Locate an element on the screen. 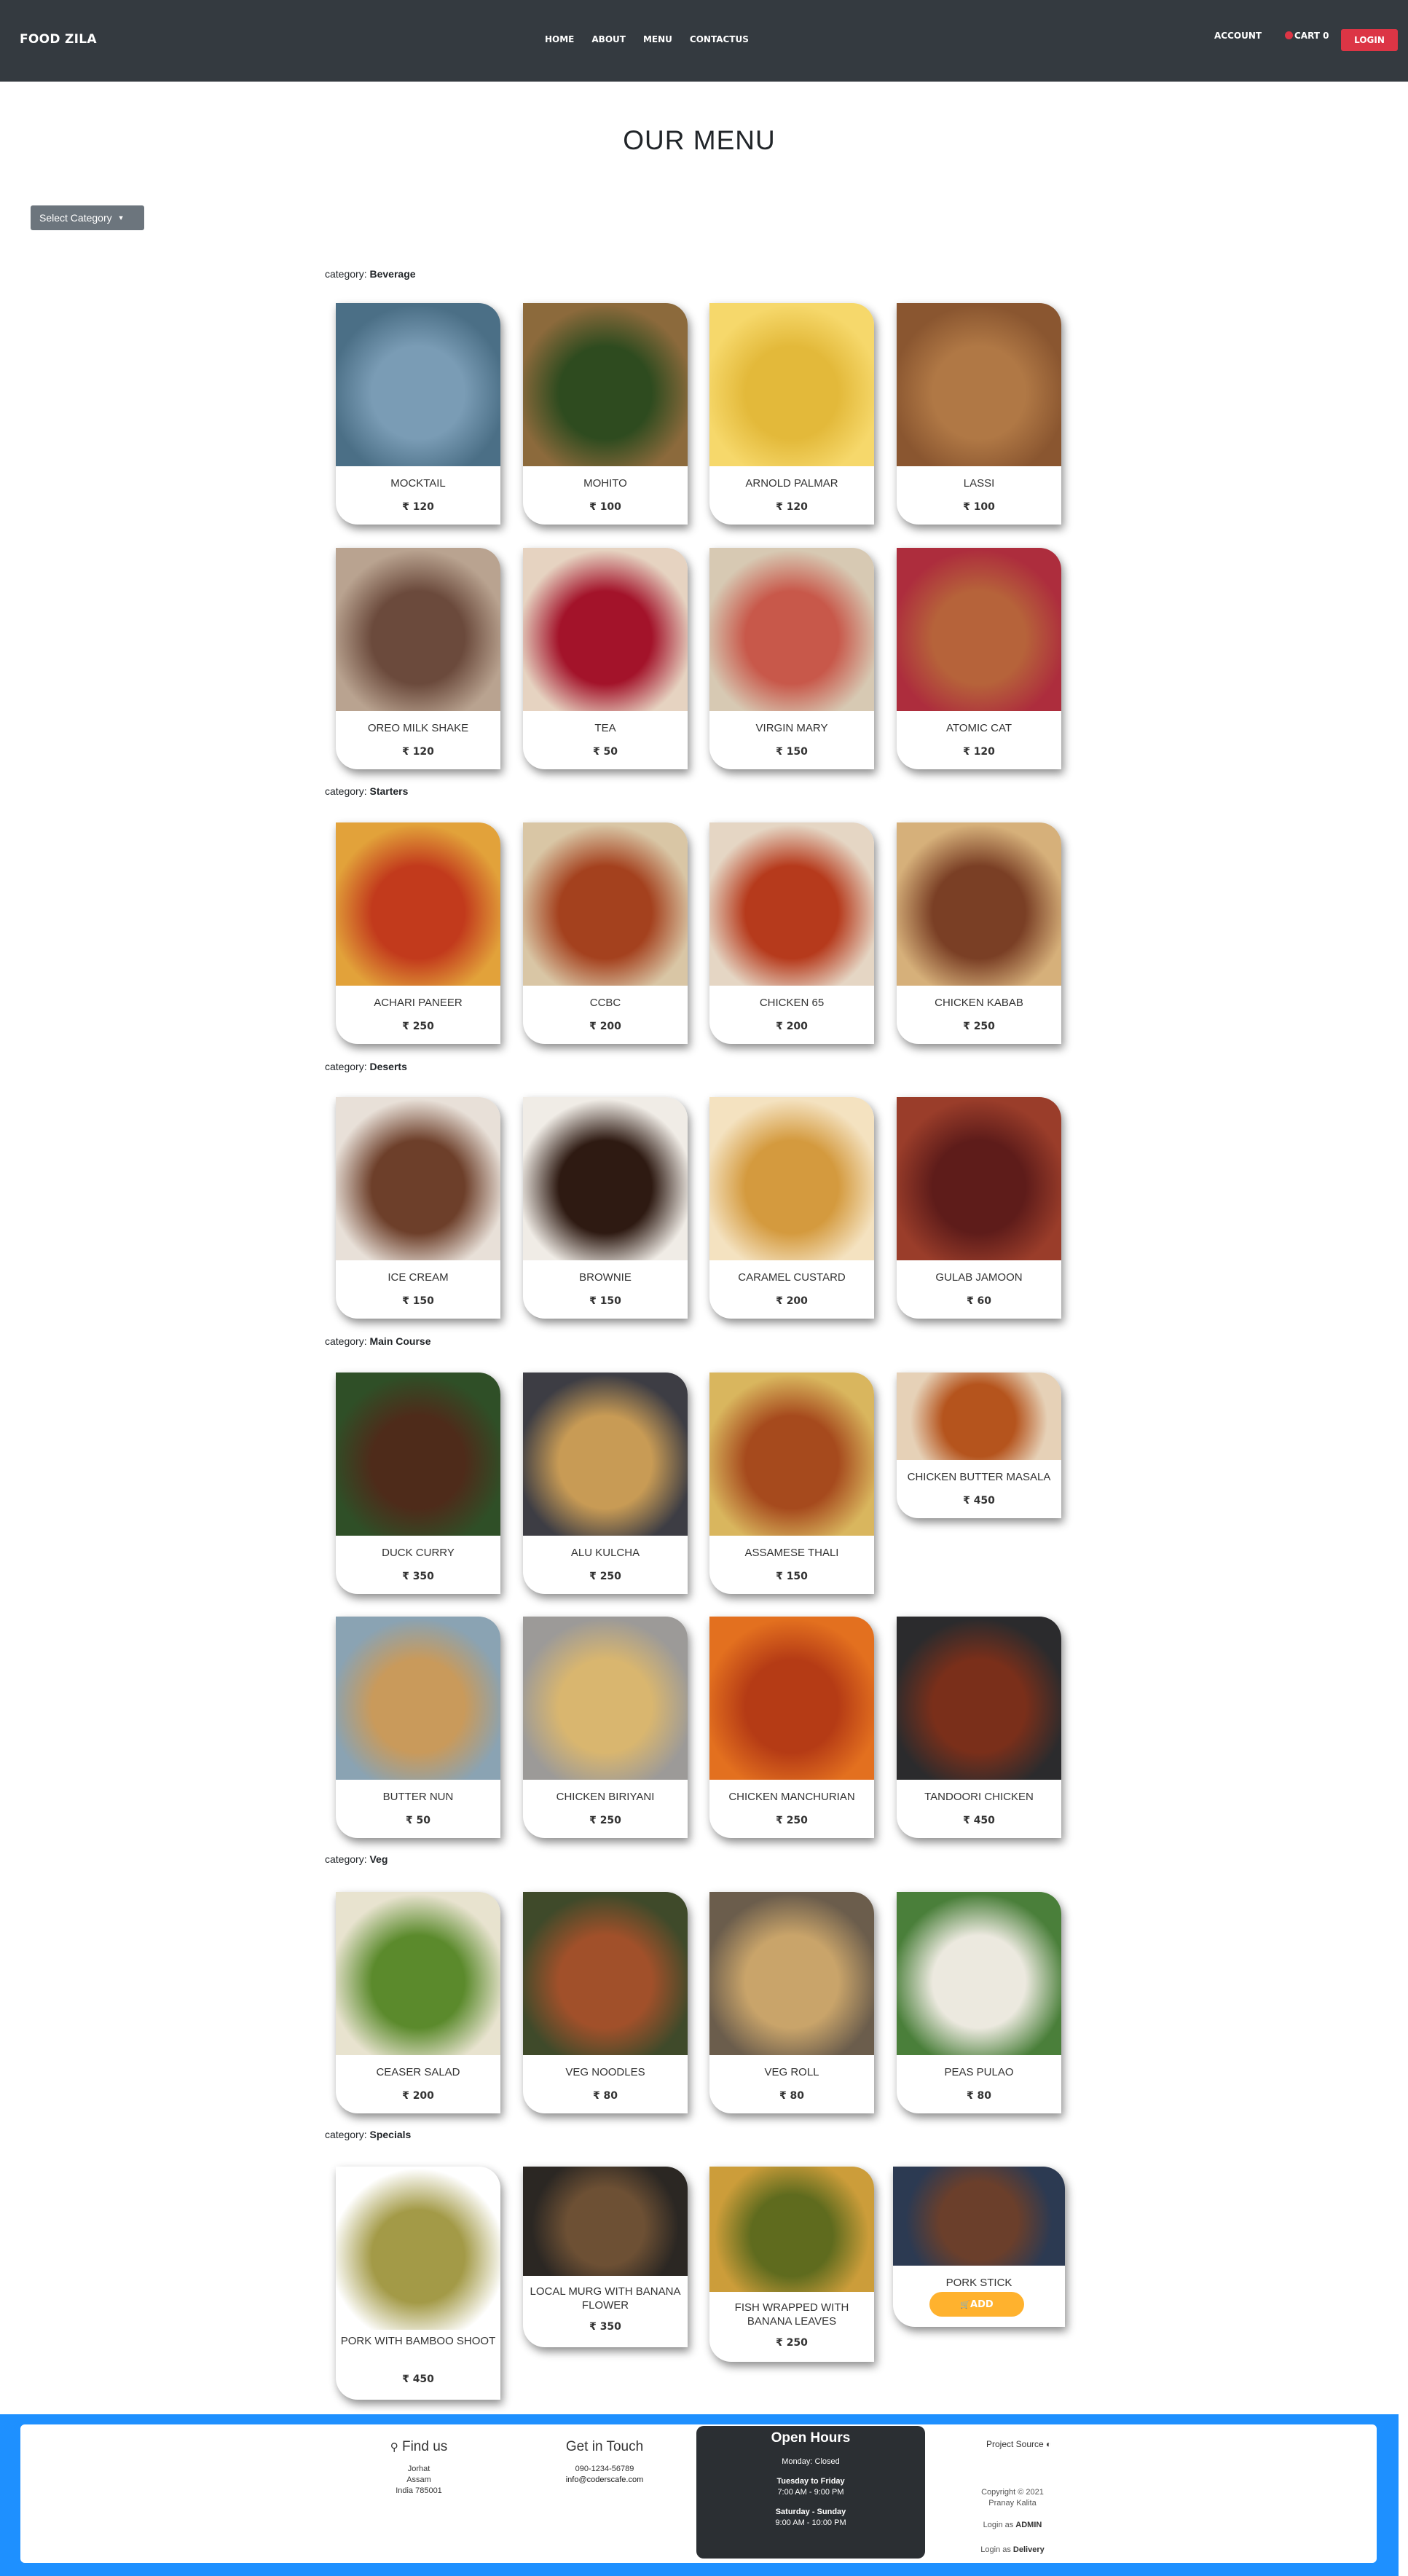  menu-item-card: MOCKTAIL ₹ 120 is located at coordinates (418, 414).